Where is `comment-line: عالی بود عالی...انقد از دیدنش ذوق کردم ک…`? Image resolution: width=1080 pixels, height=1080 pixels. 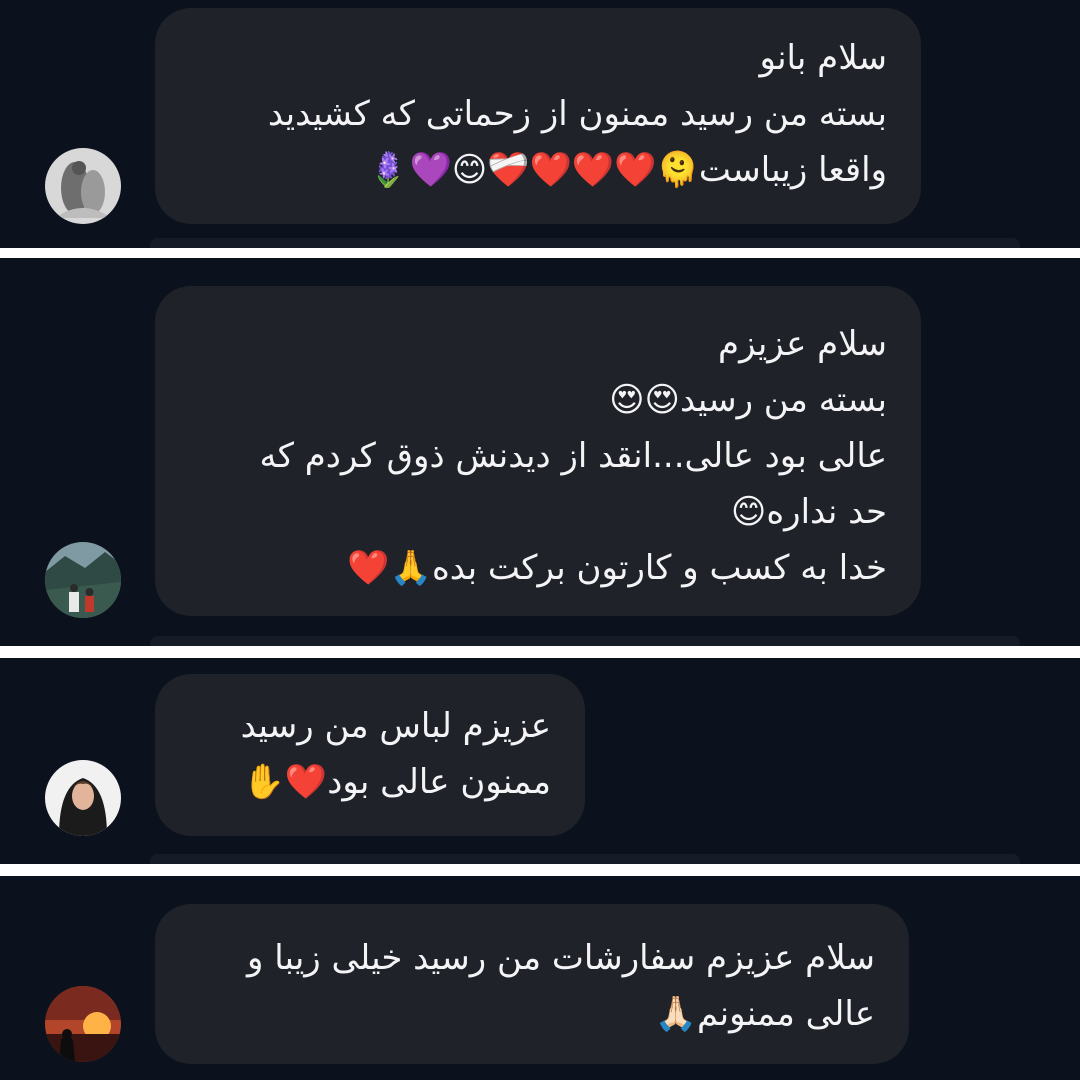 comment-line: عالی بود عالی...انقد از دیدنش ذوق کردم ک… is located at coordinates (573, 456).